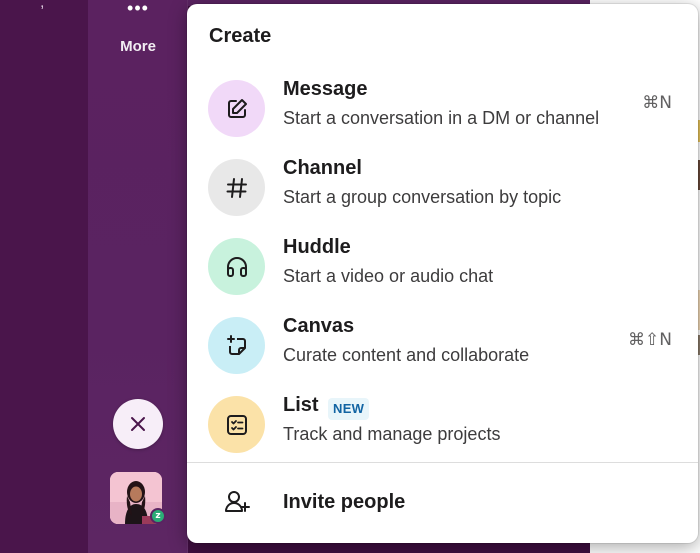 Image resolution: width=700 pixels, height=553 pixels. I want to click on more-dots-icon: •••, so click(138, 9).